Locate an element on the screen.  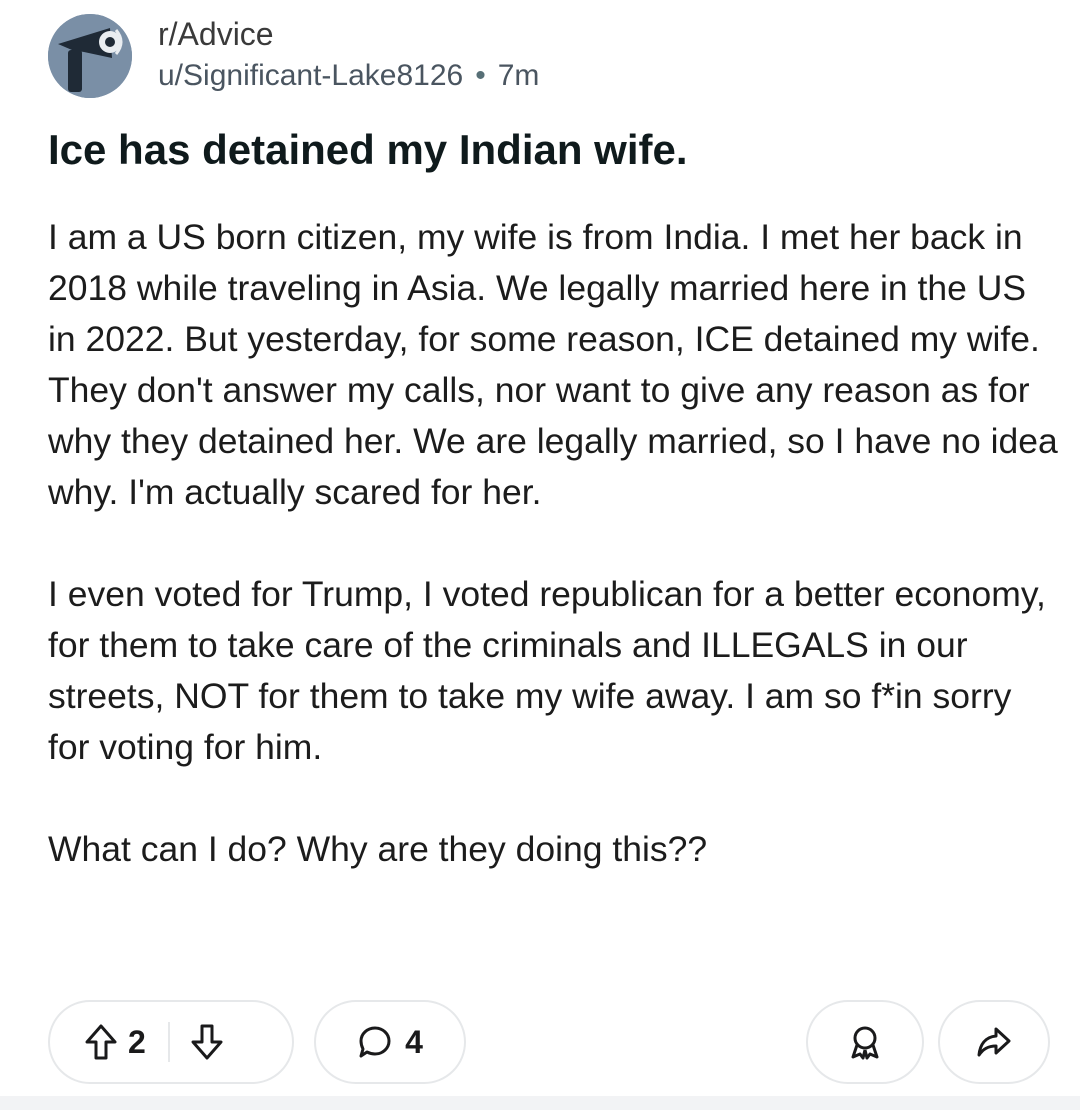
action-bar: 2 4 is located at coordinates (540, 1045).